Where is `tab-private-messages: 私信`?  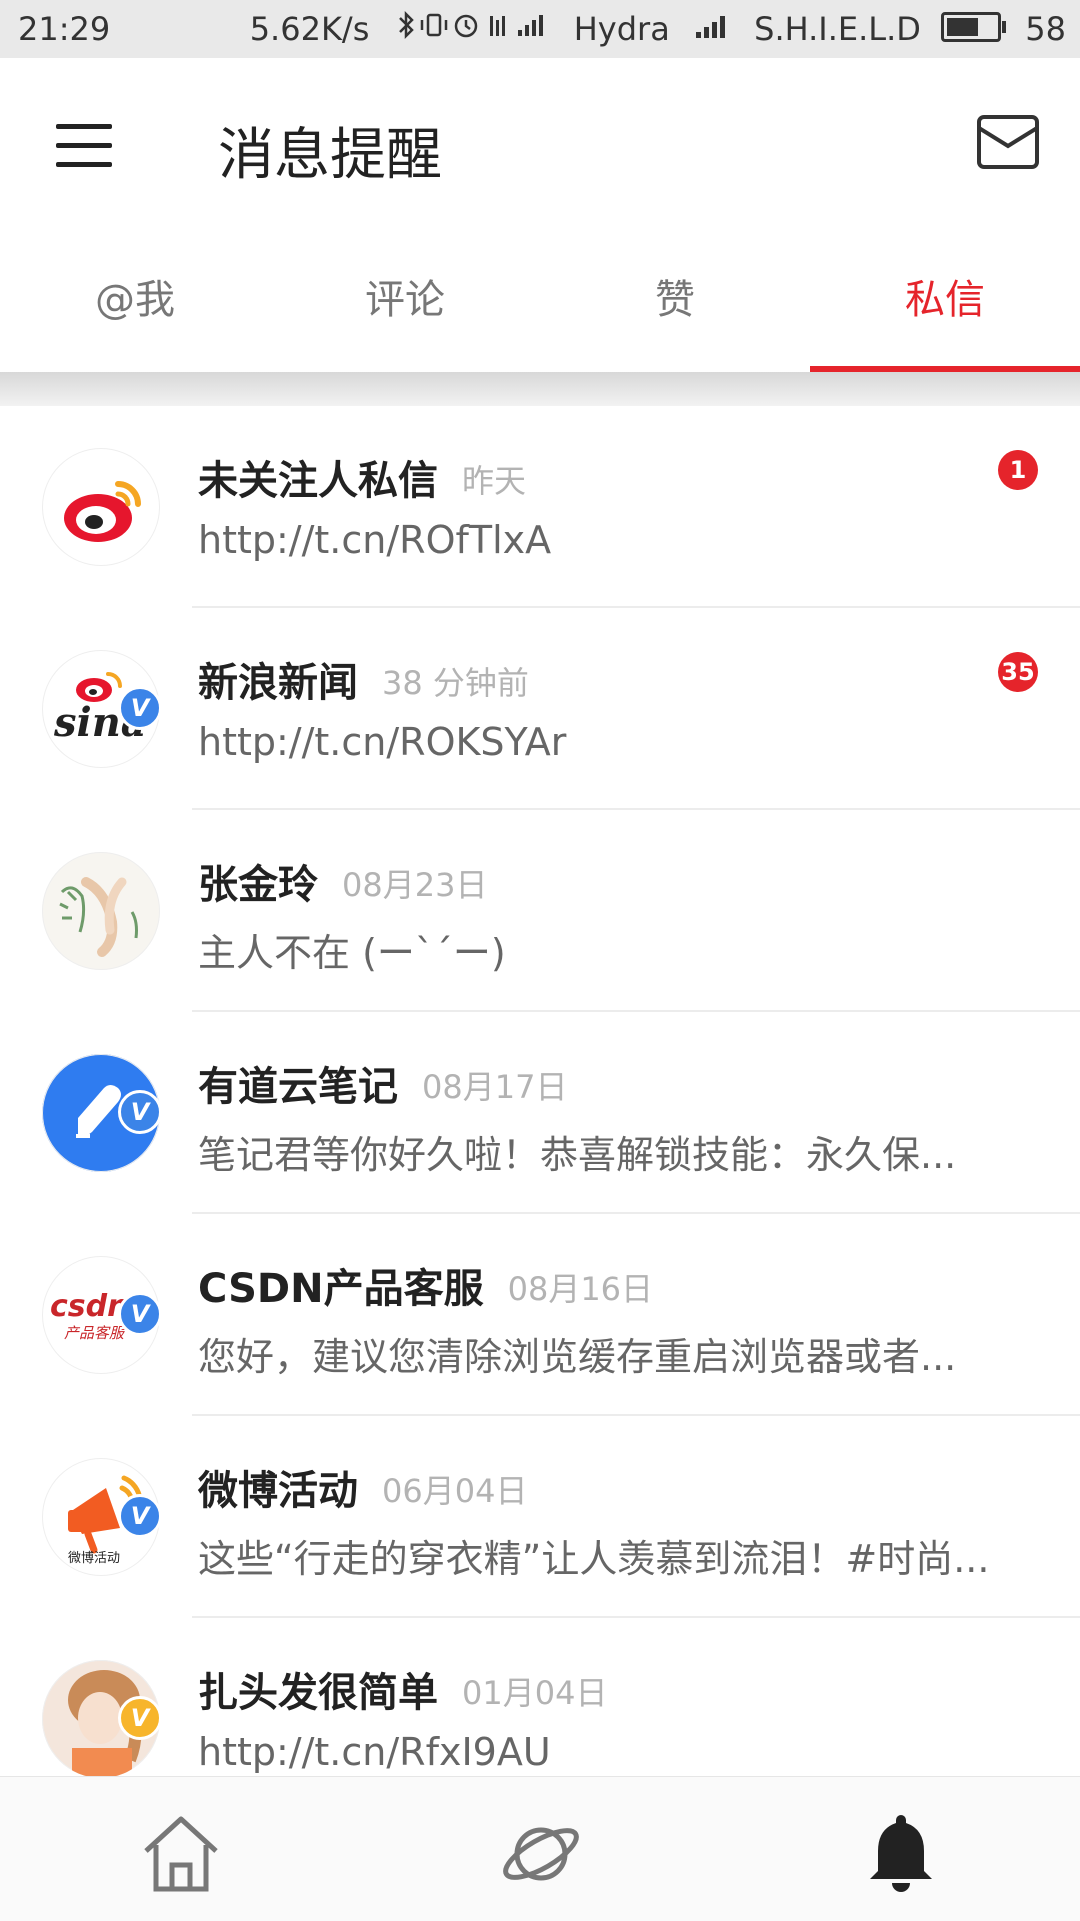 tab-private-messages: 私信 is located at coordinates (945, 305).